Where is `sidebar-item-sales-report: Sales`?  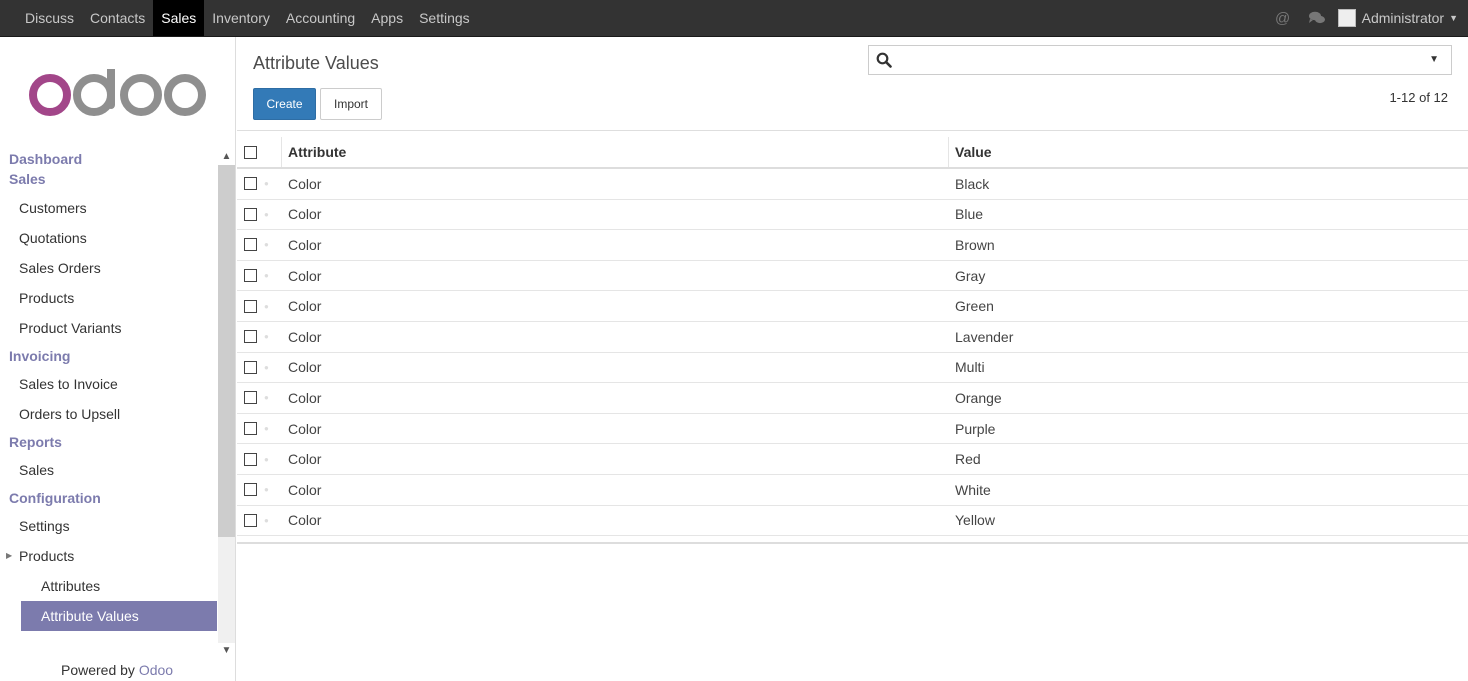 sidebar-item-sales-report: Sales is located at coordinates (109, 470).